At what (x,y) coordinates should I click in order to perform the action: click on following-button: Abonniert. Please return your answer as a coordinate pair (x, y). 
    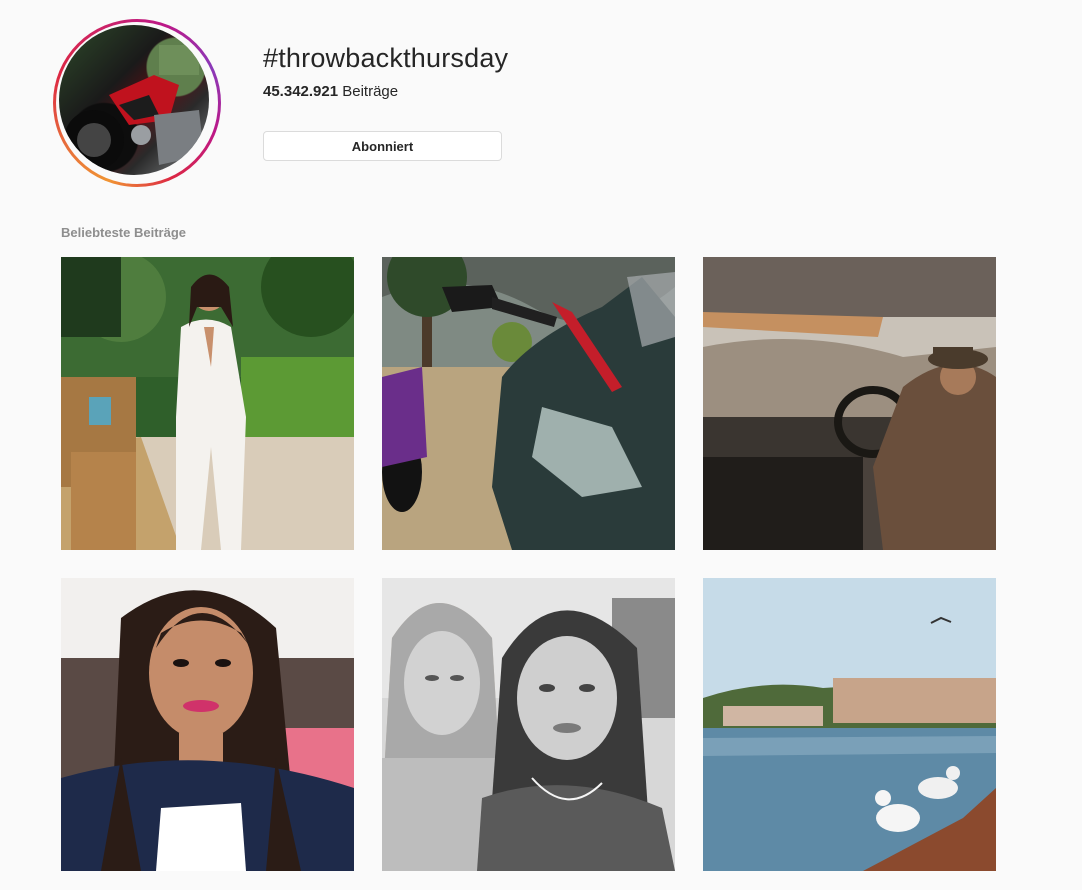
    Looking at the image, I should click on (382, 146).